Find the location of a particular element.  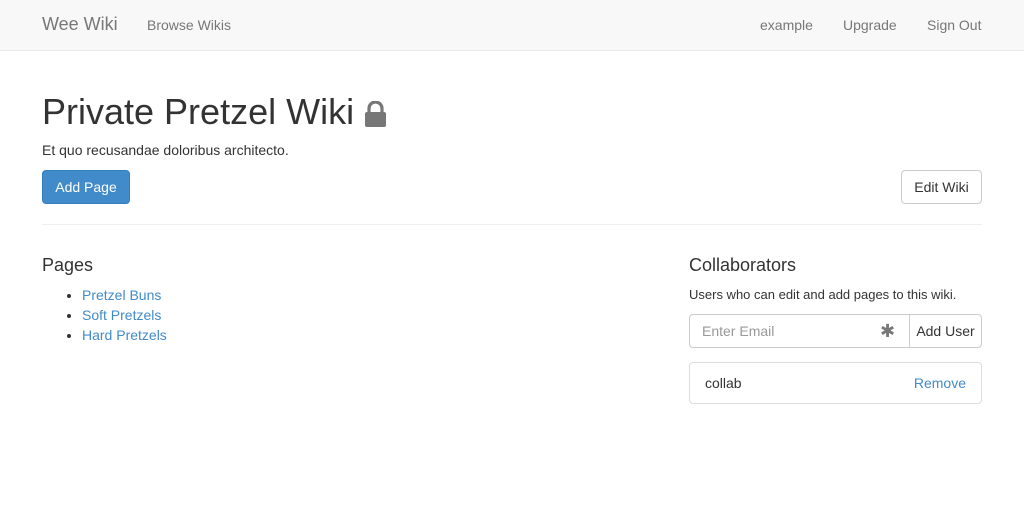

add-page-button: Add Page is located at coordinates (86, 187).